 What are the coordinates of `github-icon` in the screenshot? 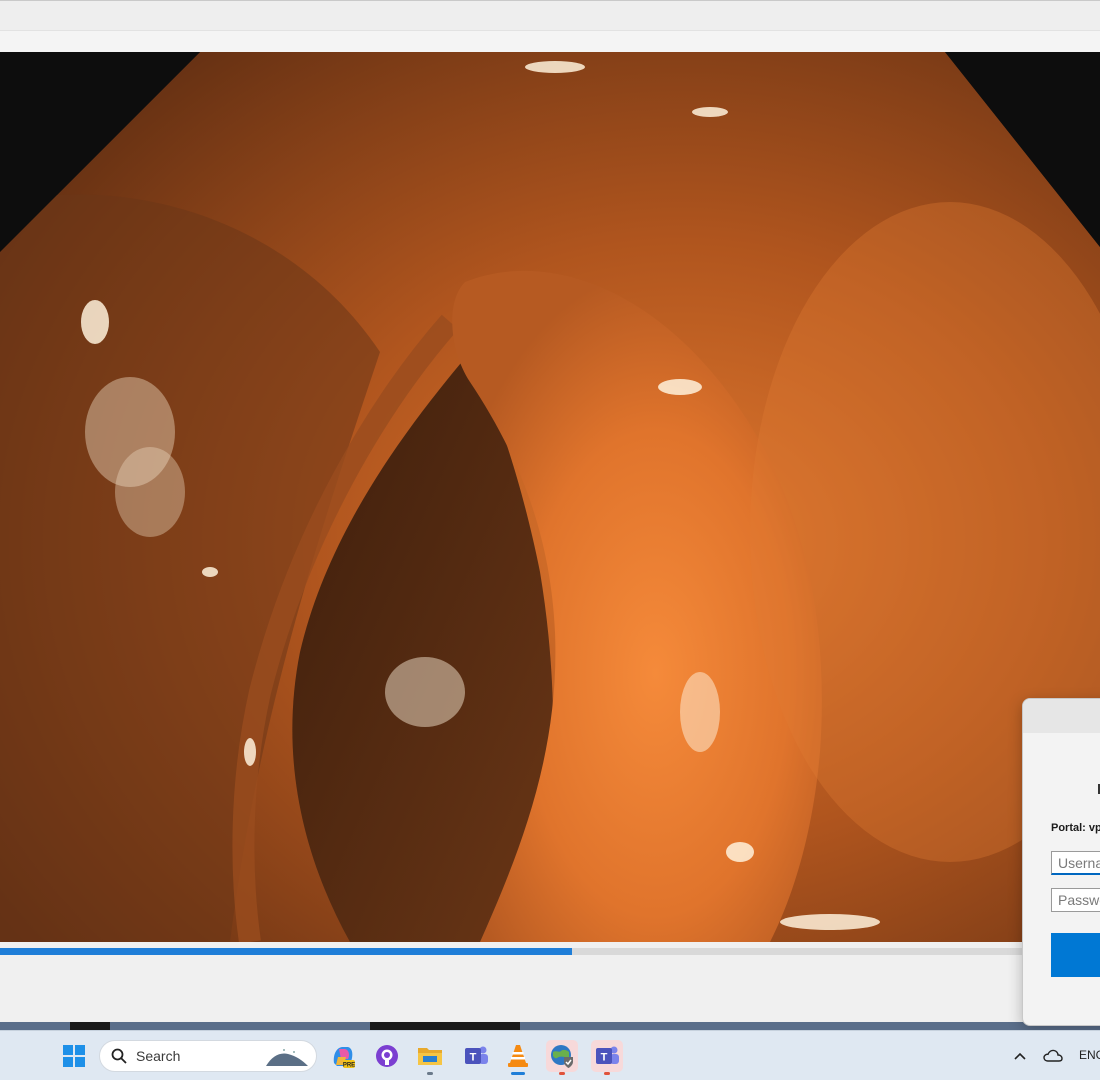 It's located at (387, 1056).